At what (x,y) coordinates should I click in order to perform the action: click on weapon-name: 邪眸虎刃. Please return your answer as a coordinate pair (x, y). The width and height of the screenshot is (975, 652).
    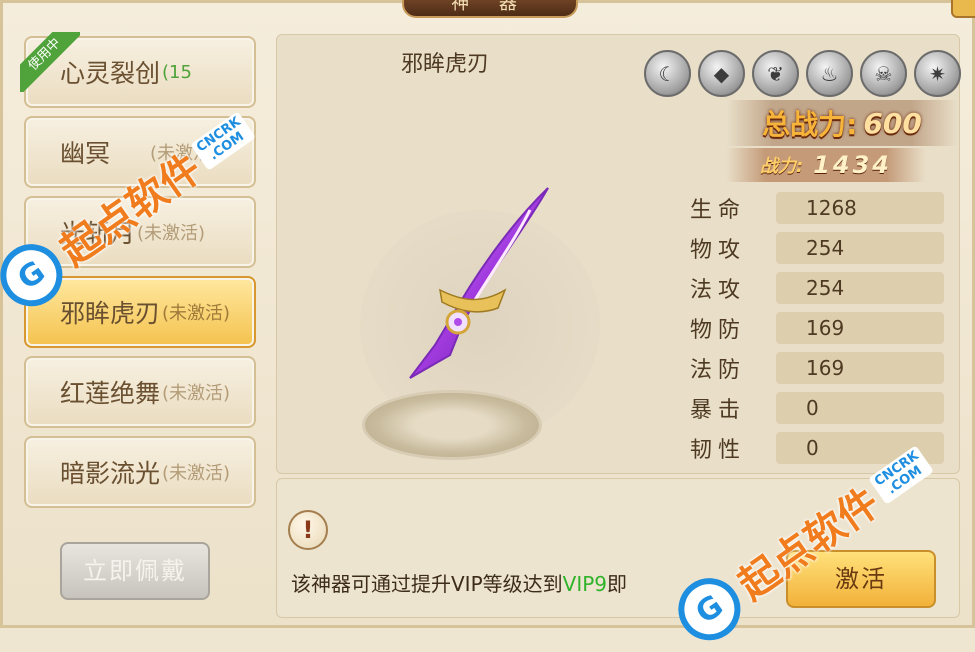
    Looking at the image, I should click on (110, 313).